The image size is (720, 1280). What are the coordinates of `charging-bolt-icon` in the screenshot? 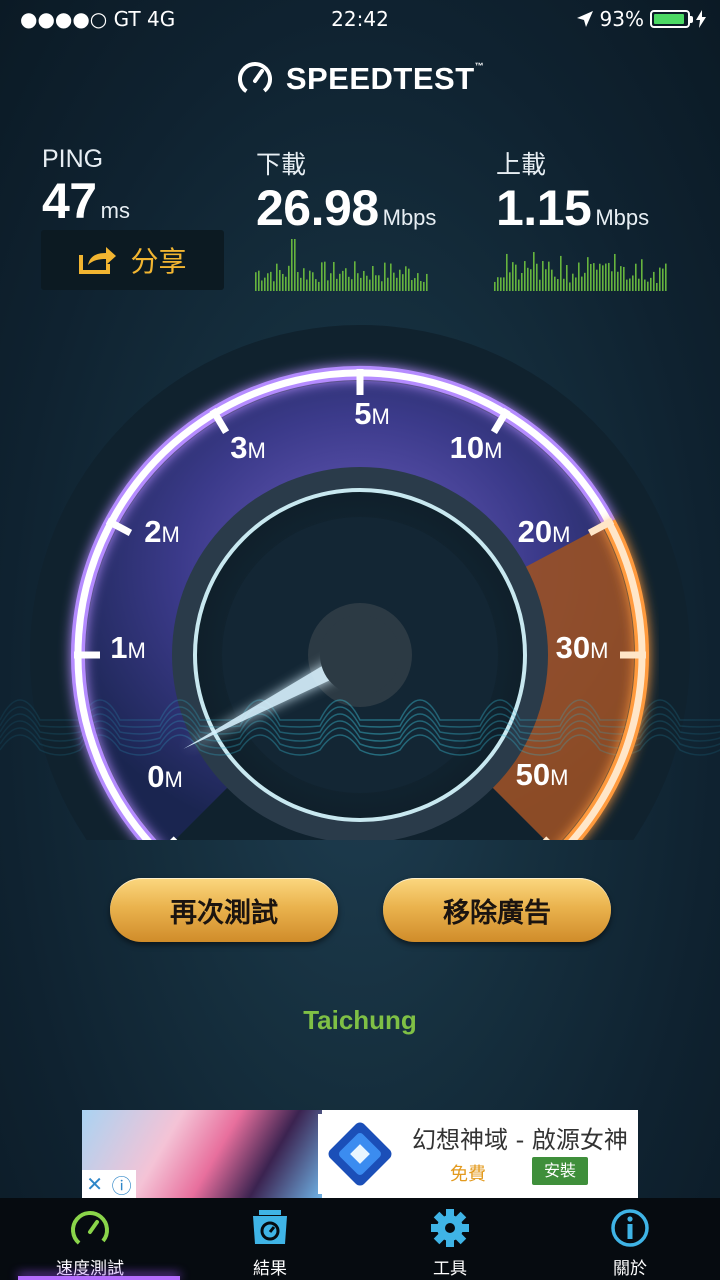 It's located at (701, 19).